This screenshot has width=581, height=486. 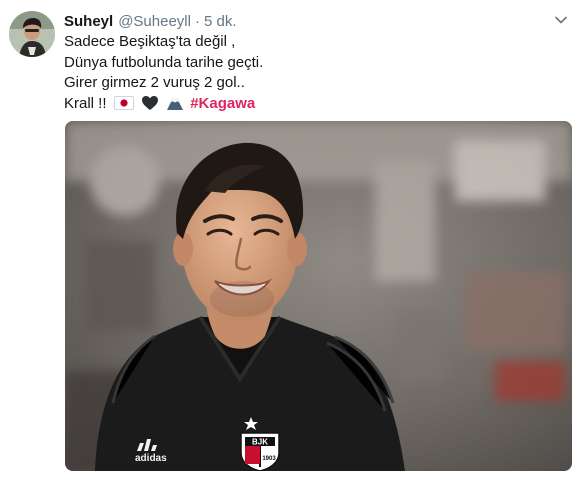 I want to click on tweet-text-line: Dünya futbolunda tarihe geçti., so click(x=164, y=62).